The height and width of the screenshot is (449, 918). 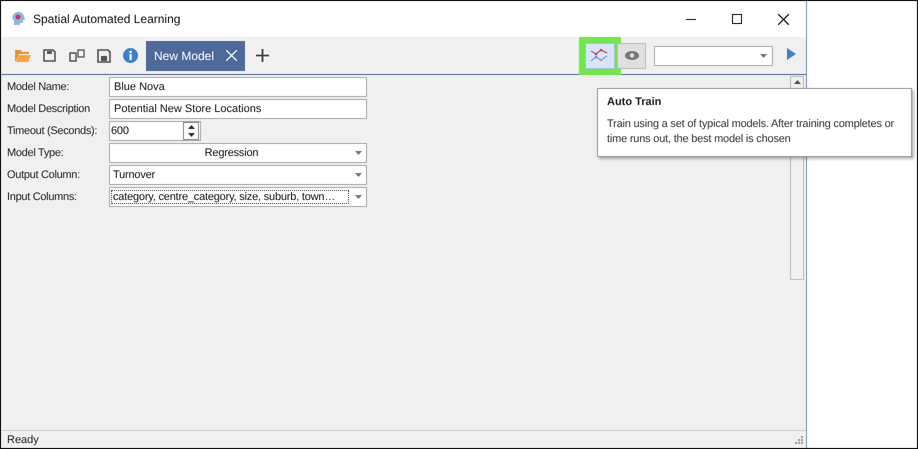 What do you see at coordinates (799, 440) in the screenshot?
I see `resize-grip-icon` at bounding box center [799, 440].